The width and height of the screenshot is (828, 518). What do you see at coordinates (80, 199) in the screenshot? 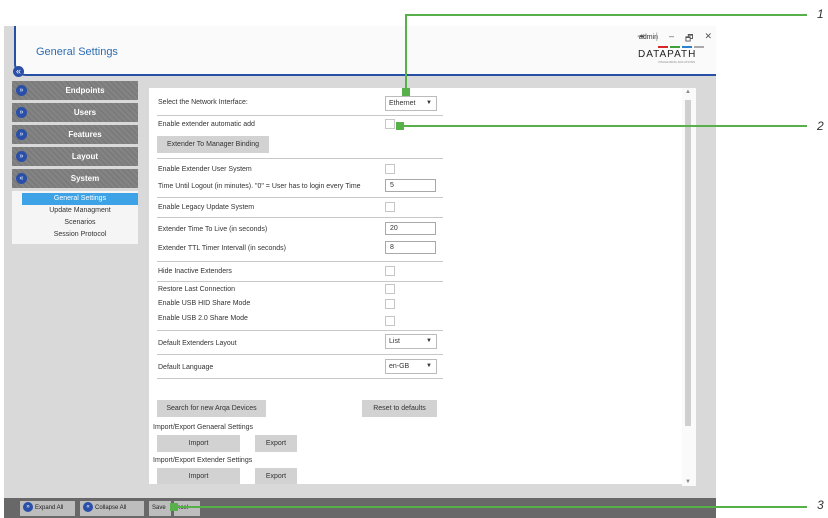
I see `sidebar-item-general-settings: General Settings` at bounding box center [80, 199].